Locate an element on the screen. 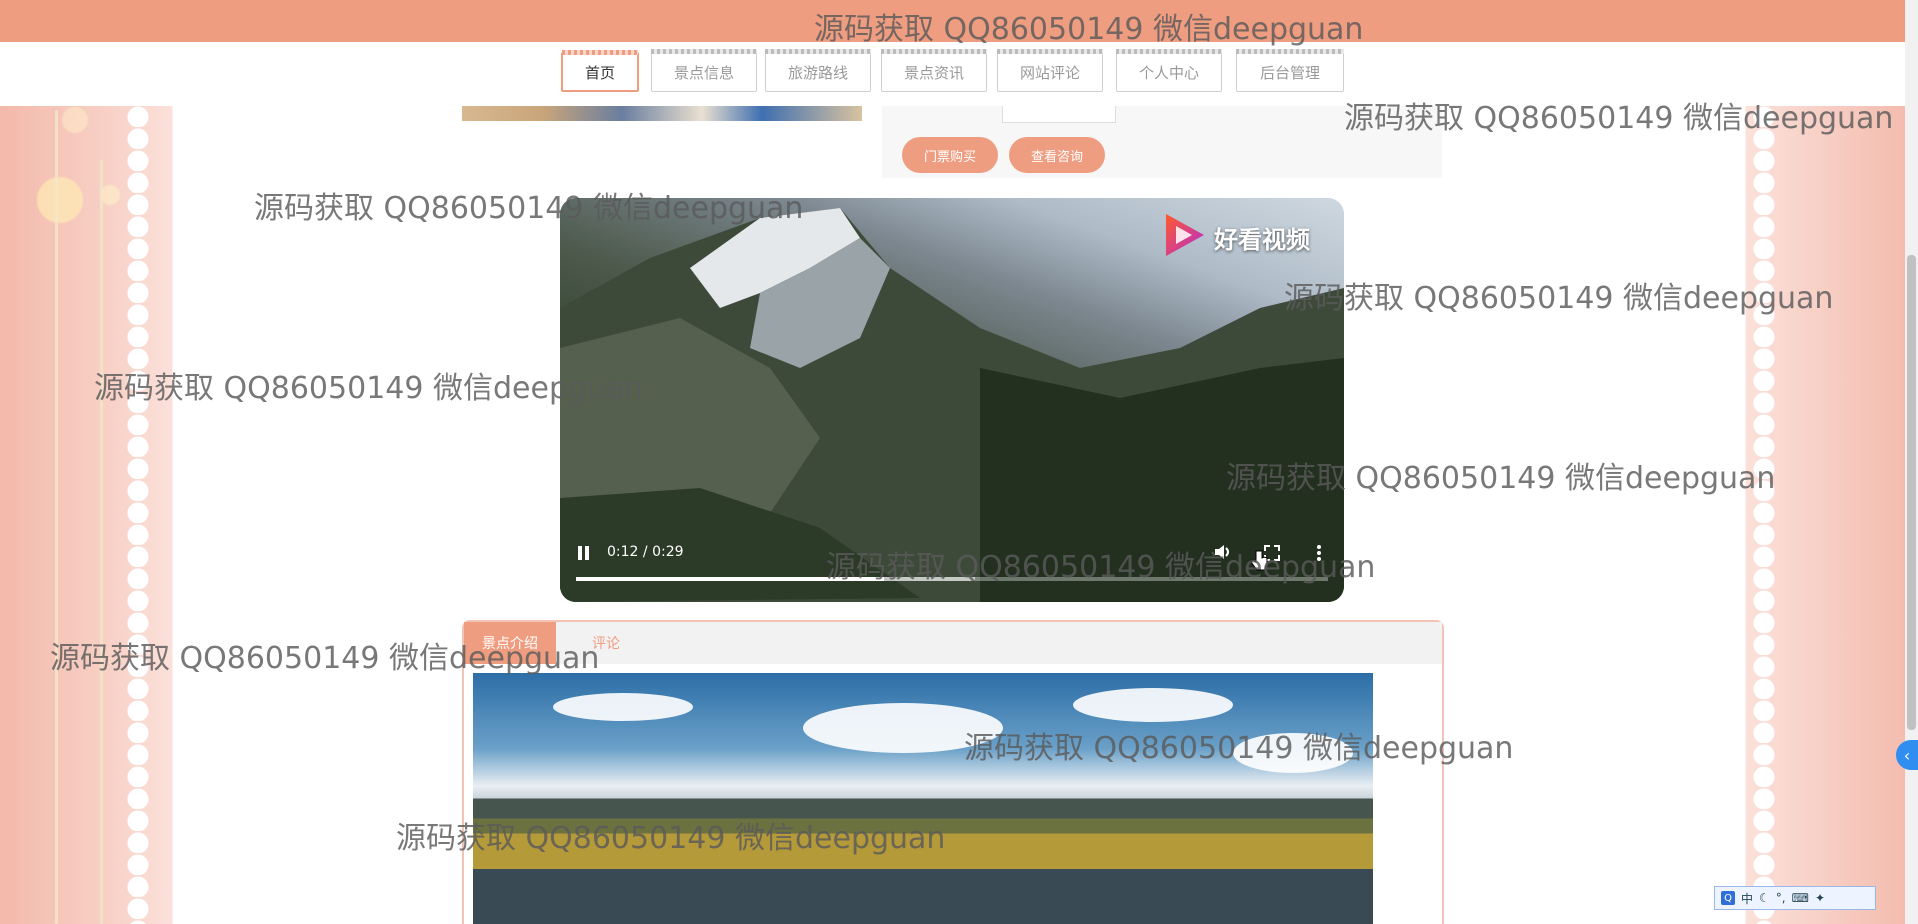  nav-site-comments: 网站评论 is located at coordinates (1050, 70).